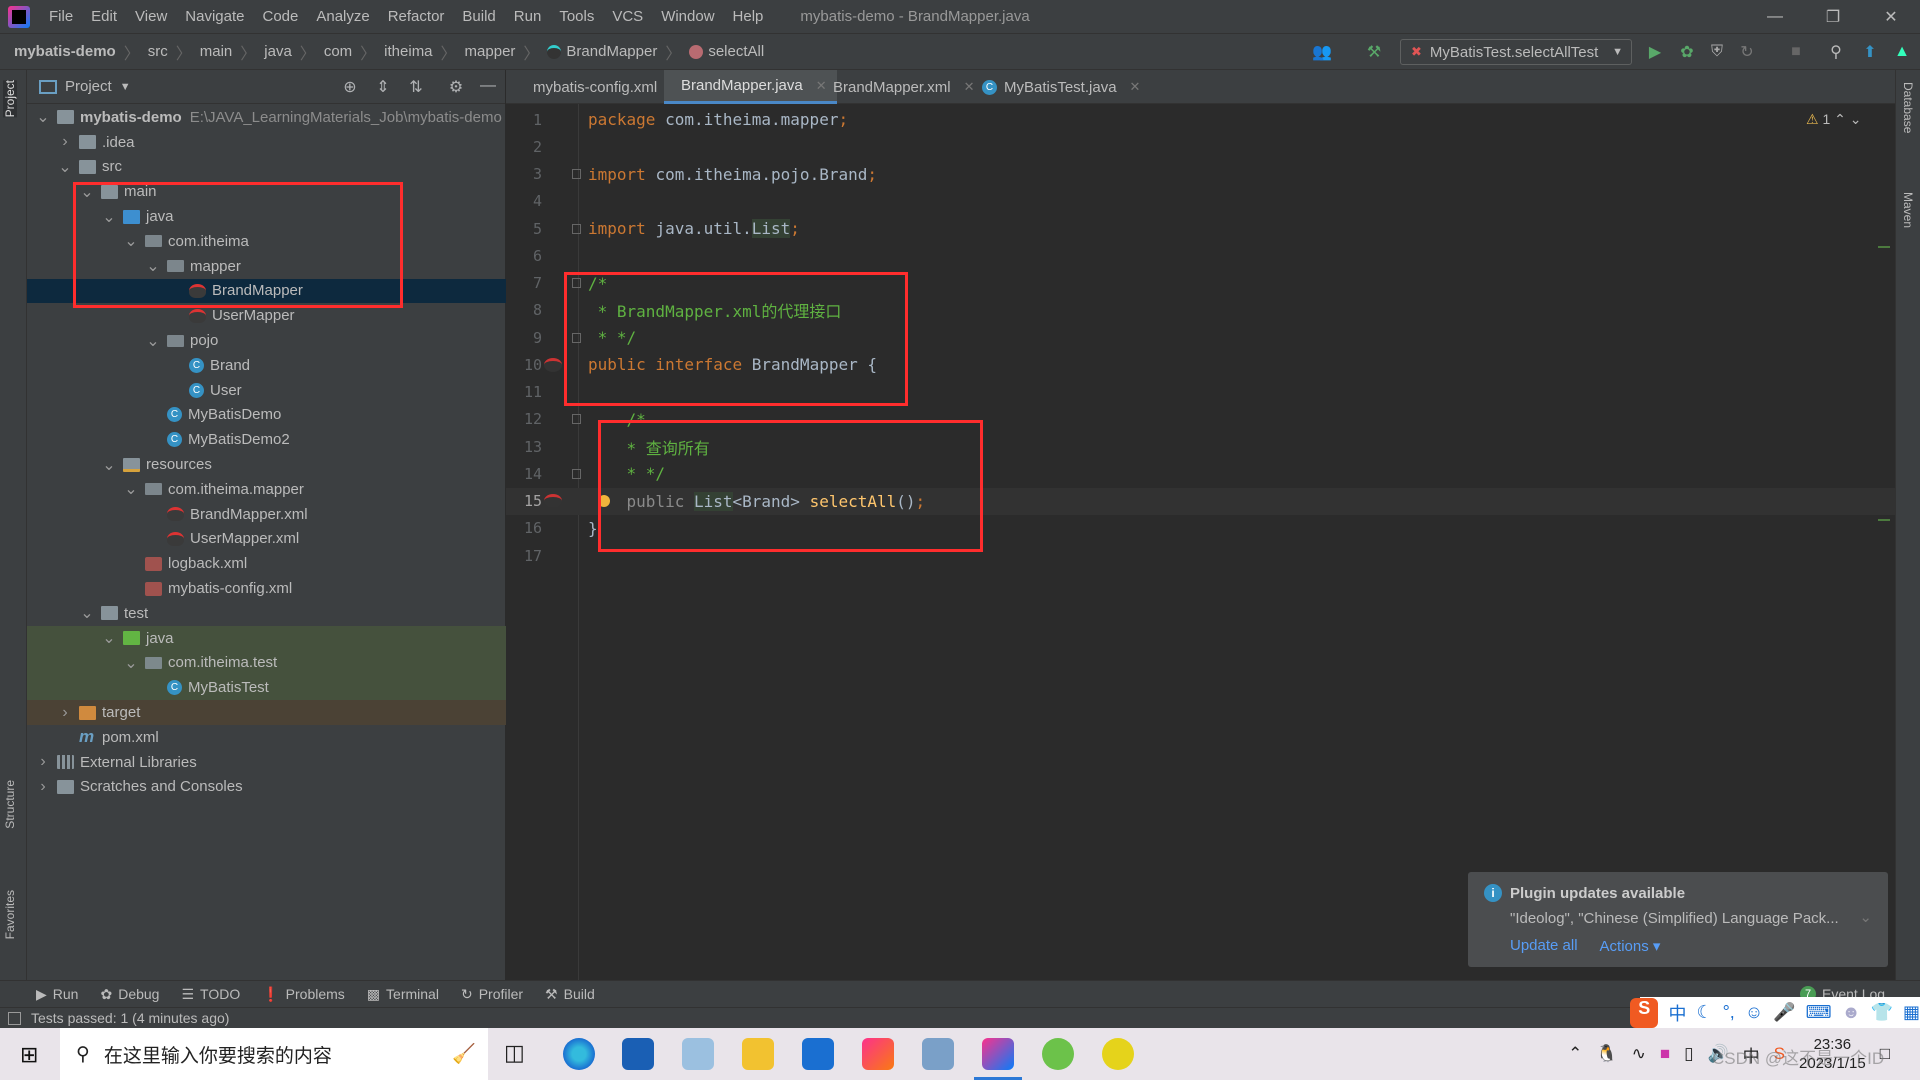  What do you see at coordinates (1729, 1012) in the screenshot?
I see `punctuation-icon: °,` at bounding box center [1729, 1012].